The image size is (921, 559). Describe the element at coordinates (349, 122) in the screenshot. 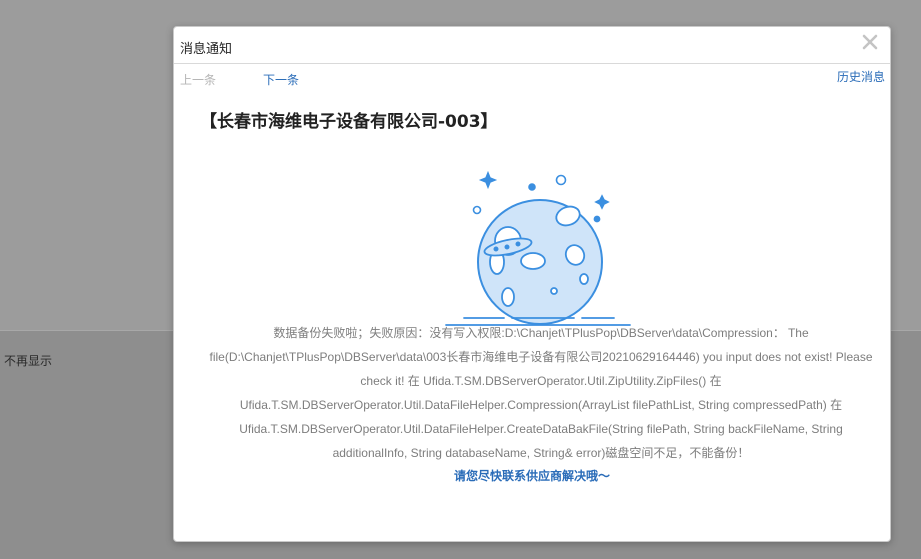

I see `company-title: 【长春市海维电子设备有限公司-003】` at that location.